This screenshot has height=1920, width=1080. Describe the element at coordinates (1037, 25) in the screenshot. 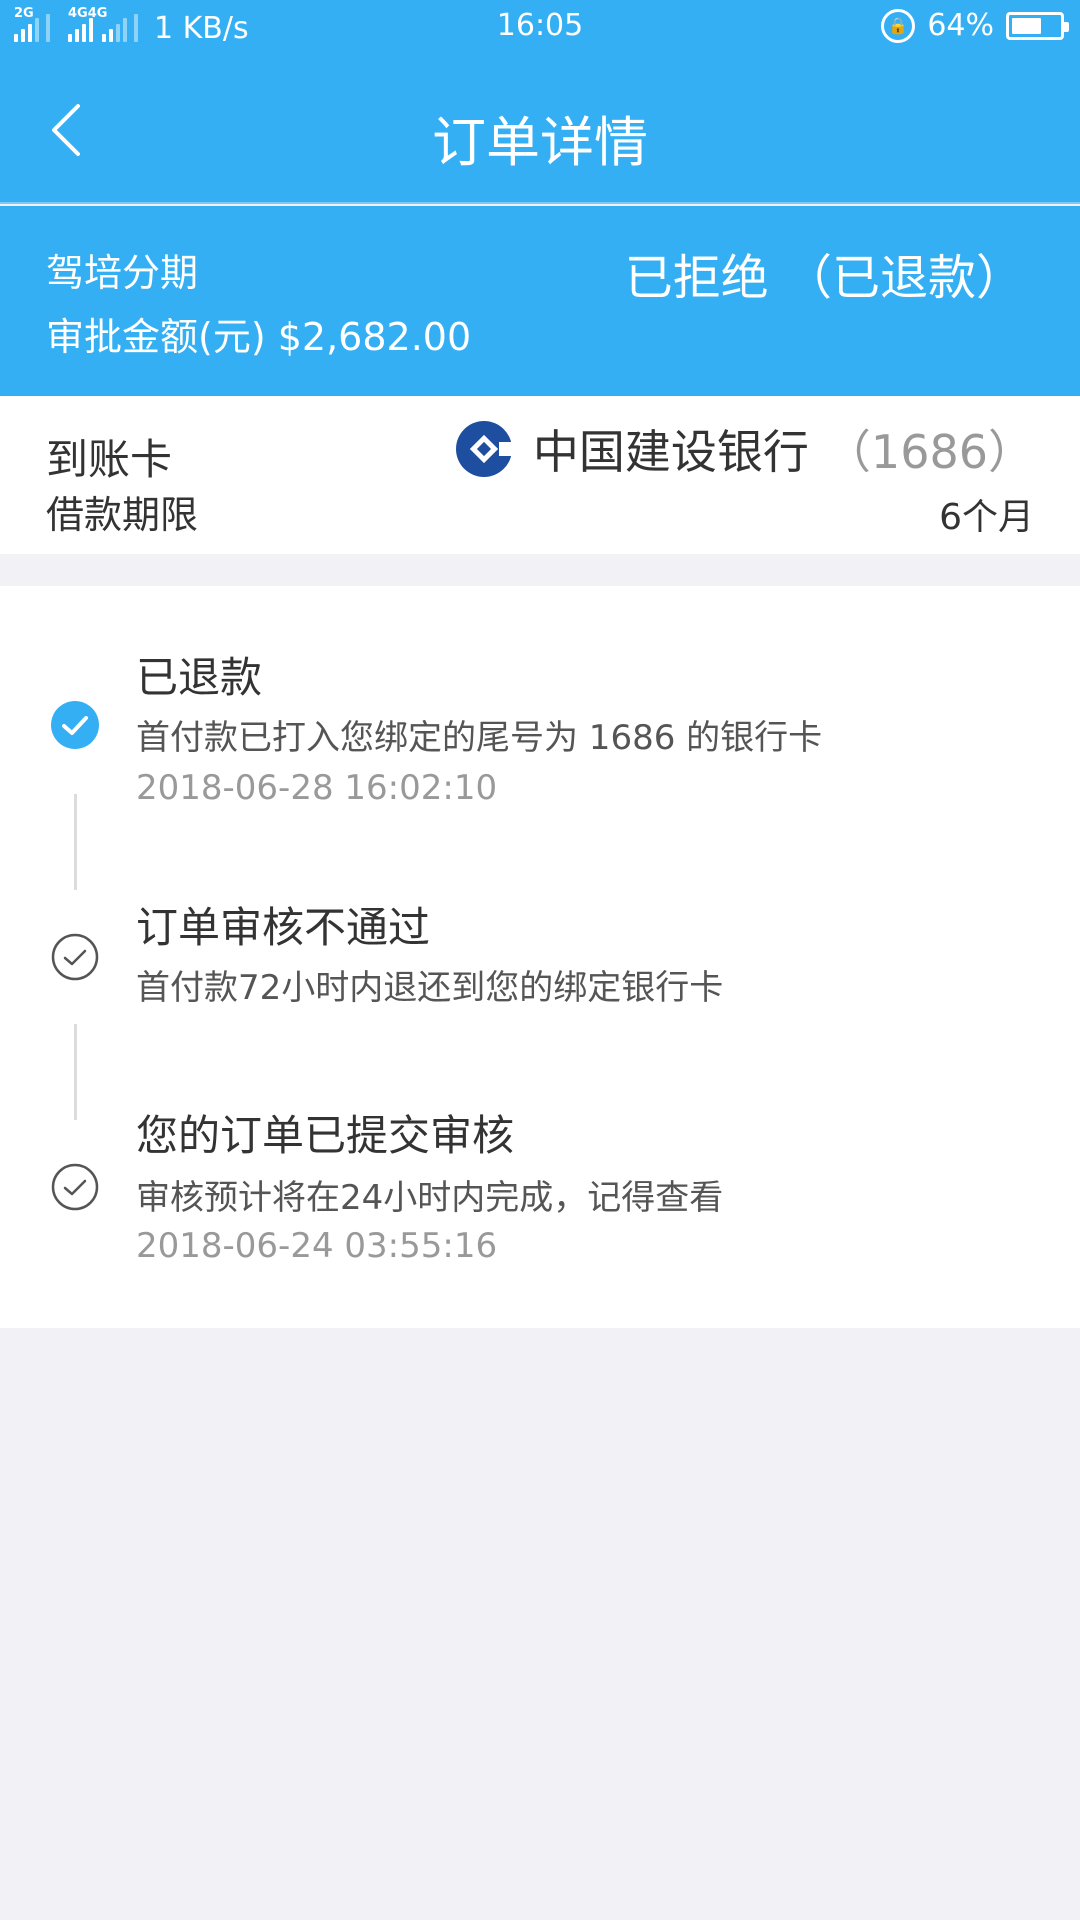

I see `battery-icon` at that location.